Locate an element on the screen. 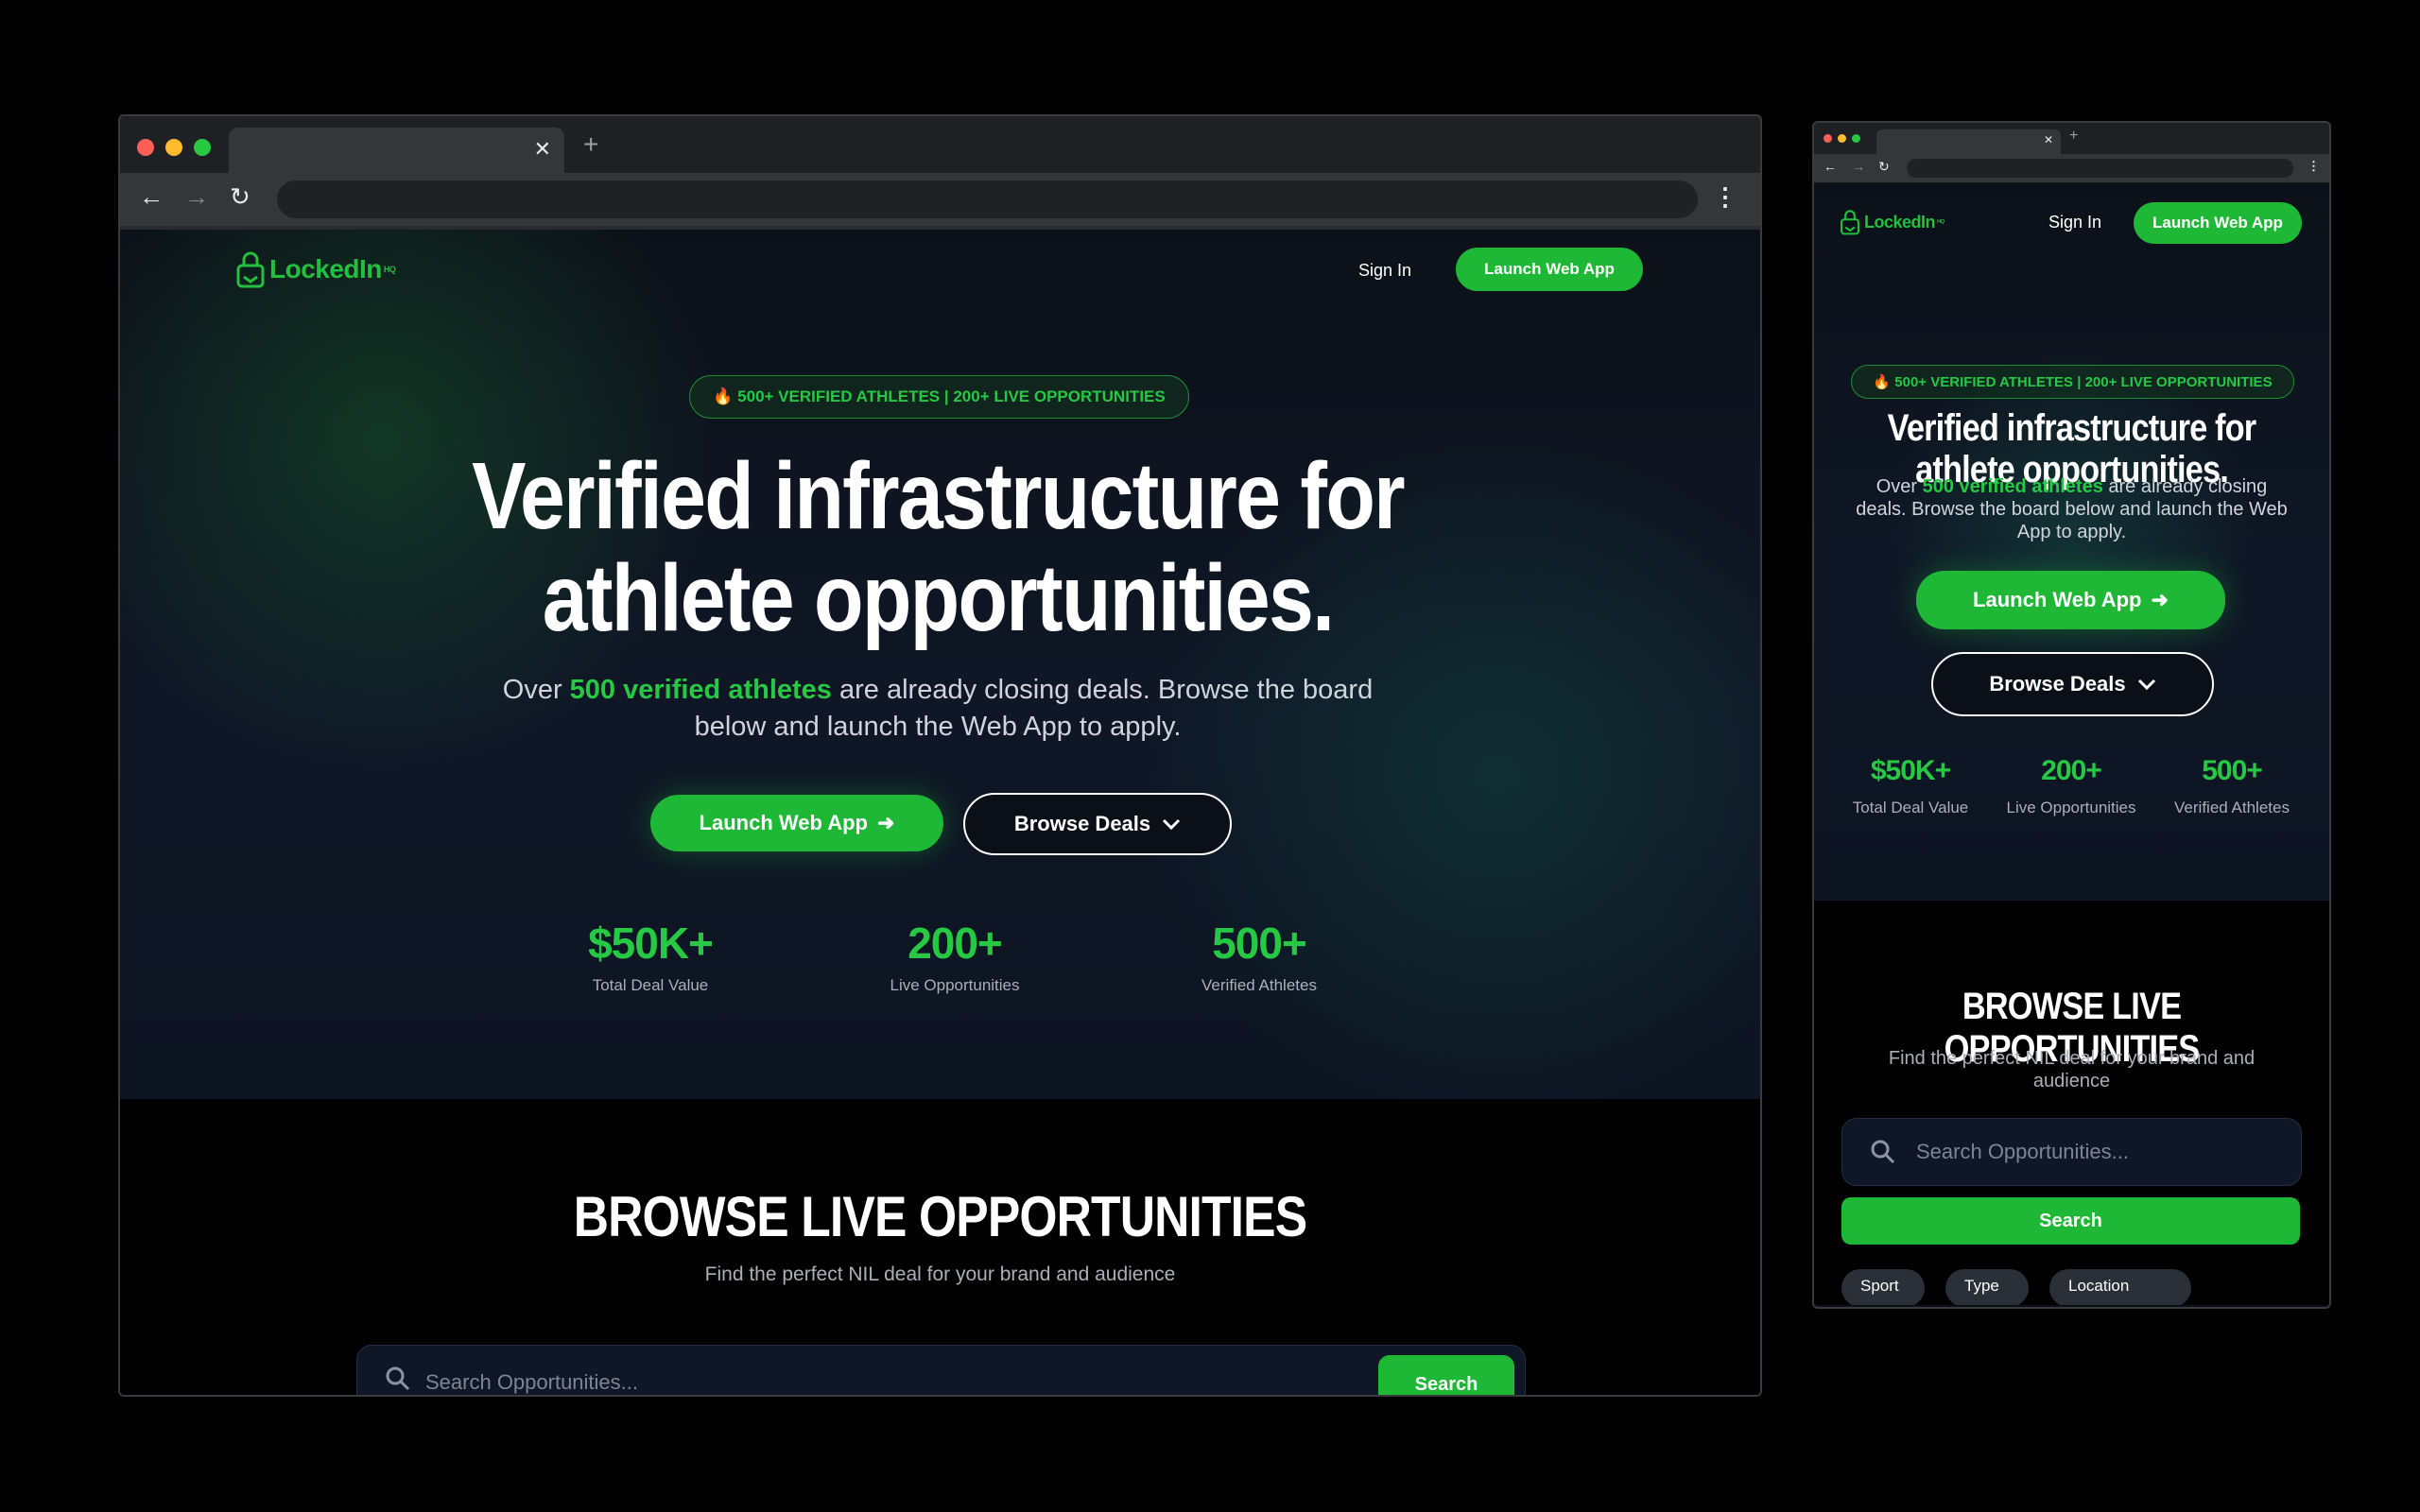 The image size is (2420, 1512). search-bar is located at coordinates (2071, 1152).